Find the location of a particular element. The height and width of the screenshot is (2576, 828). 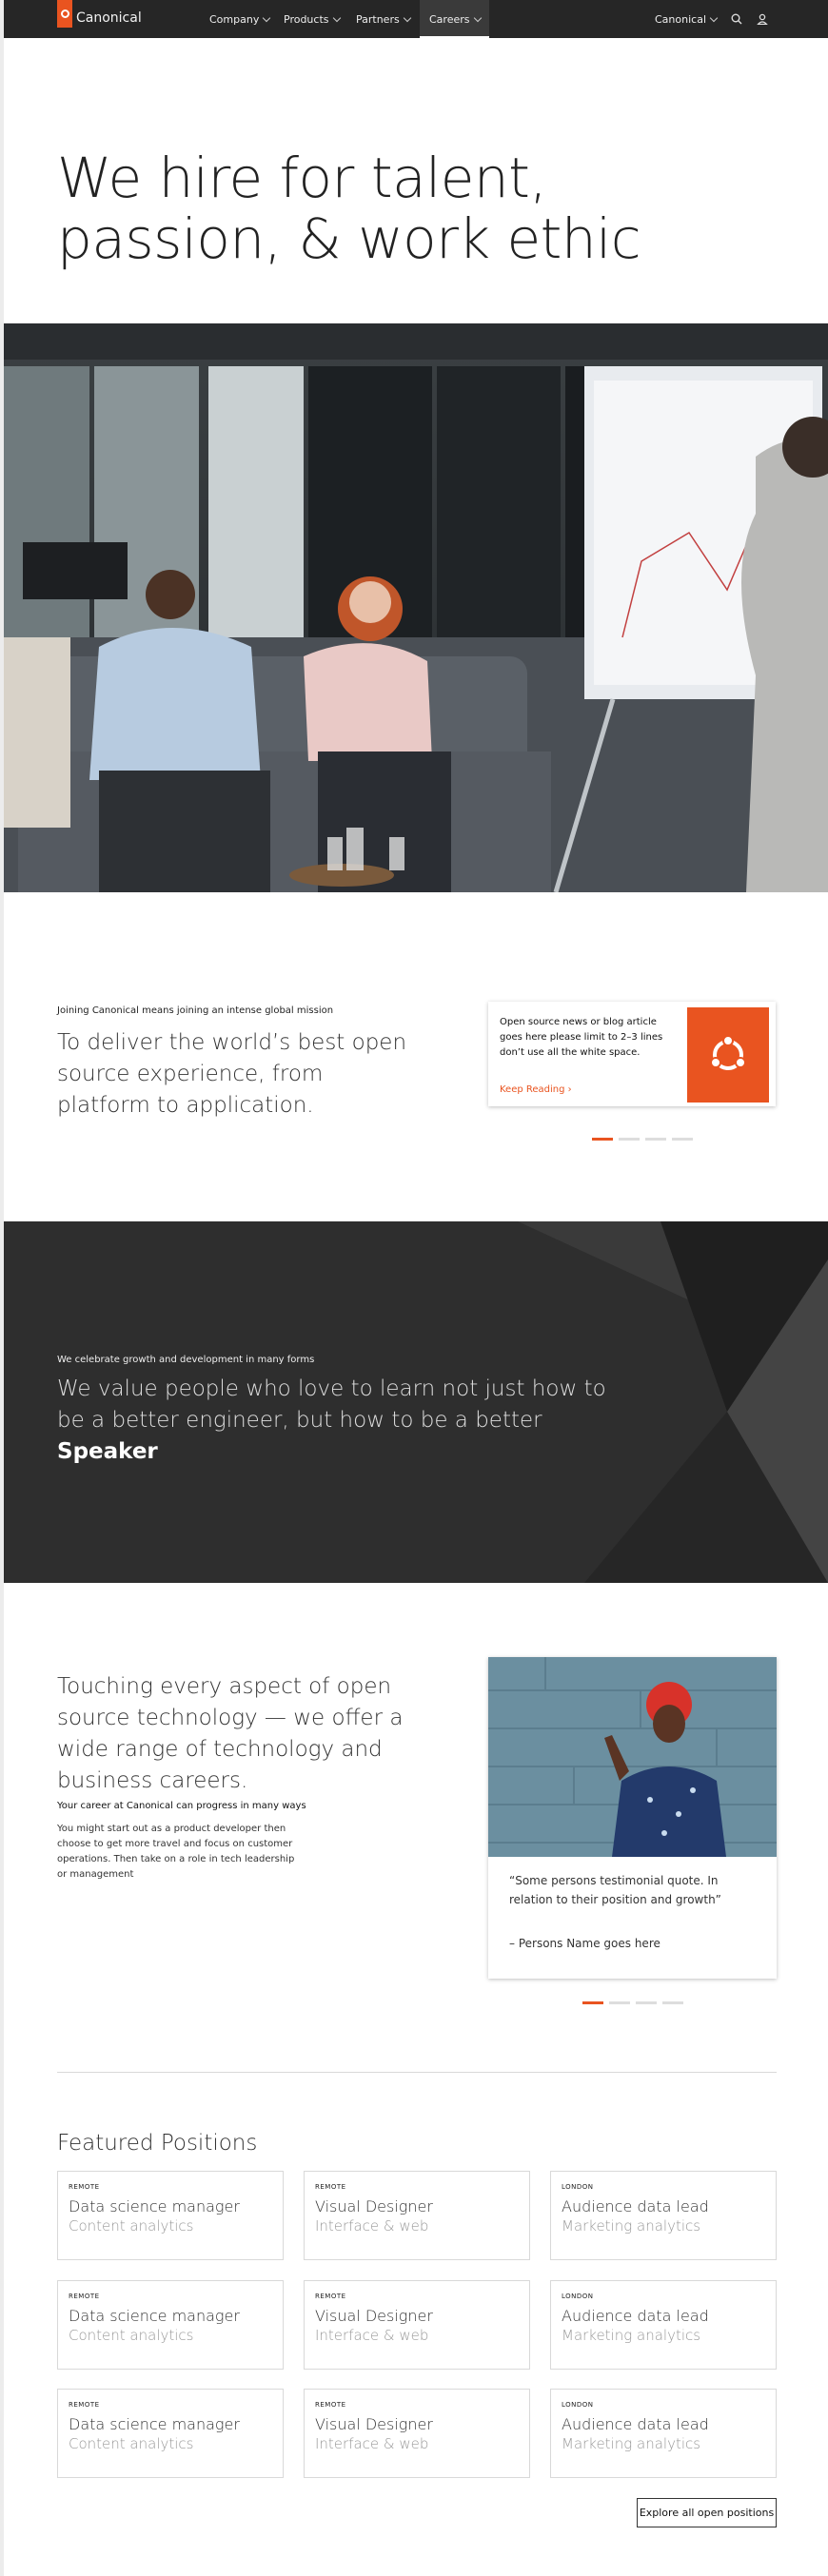

growth-highlight: Speaker is located at coordinates (107, 1452).